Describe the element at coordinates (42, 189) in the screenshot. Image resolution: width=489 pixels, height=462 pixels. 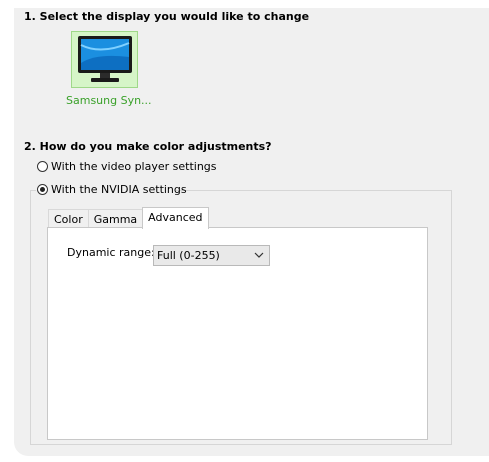
I see `radio-button-checked` at that location.